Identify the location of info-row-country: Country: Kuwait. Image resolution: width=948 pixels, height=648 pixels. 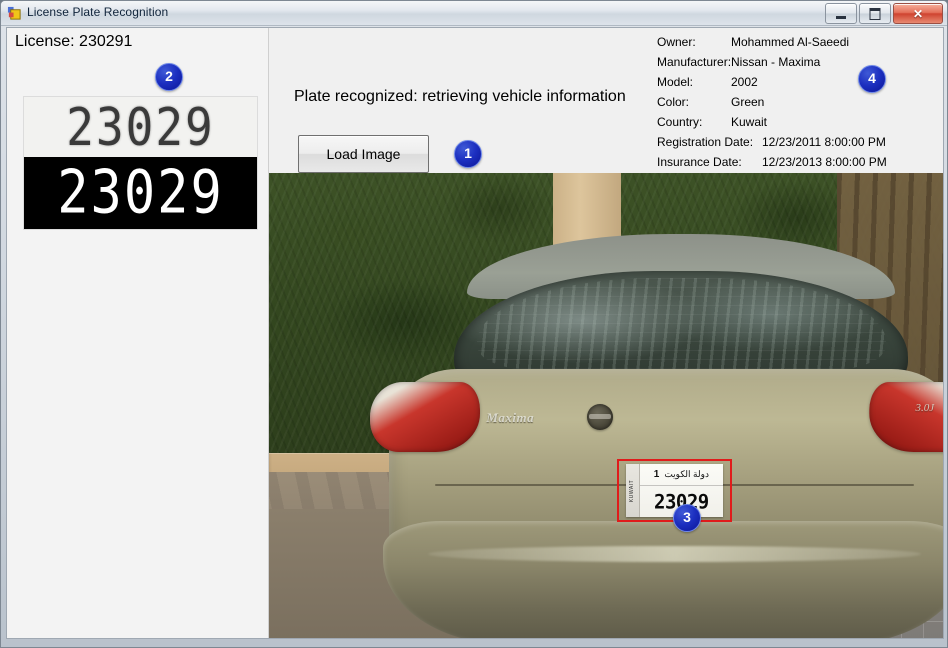
(799, 123).